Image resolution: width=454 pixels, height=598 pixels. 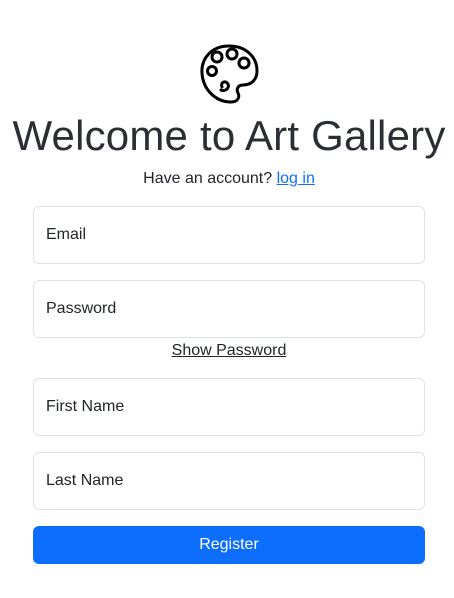 What do you see at coordinates (229, 545) in the screenshot?
I see `register-button: Register` at bounding box center [229, 545].